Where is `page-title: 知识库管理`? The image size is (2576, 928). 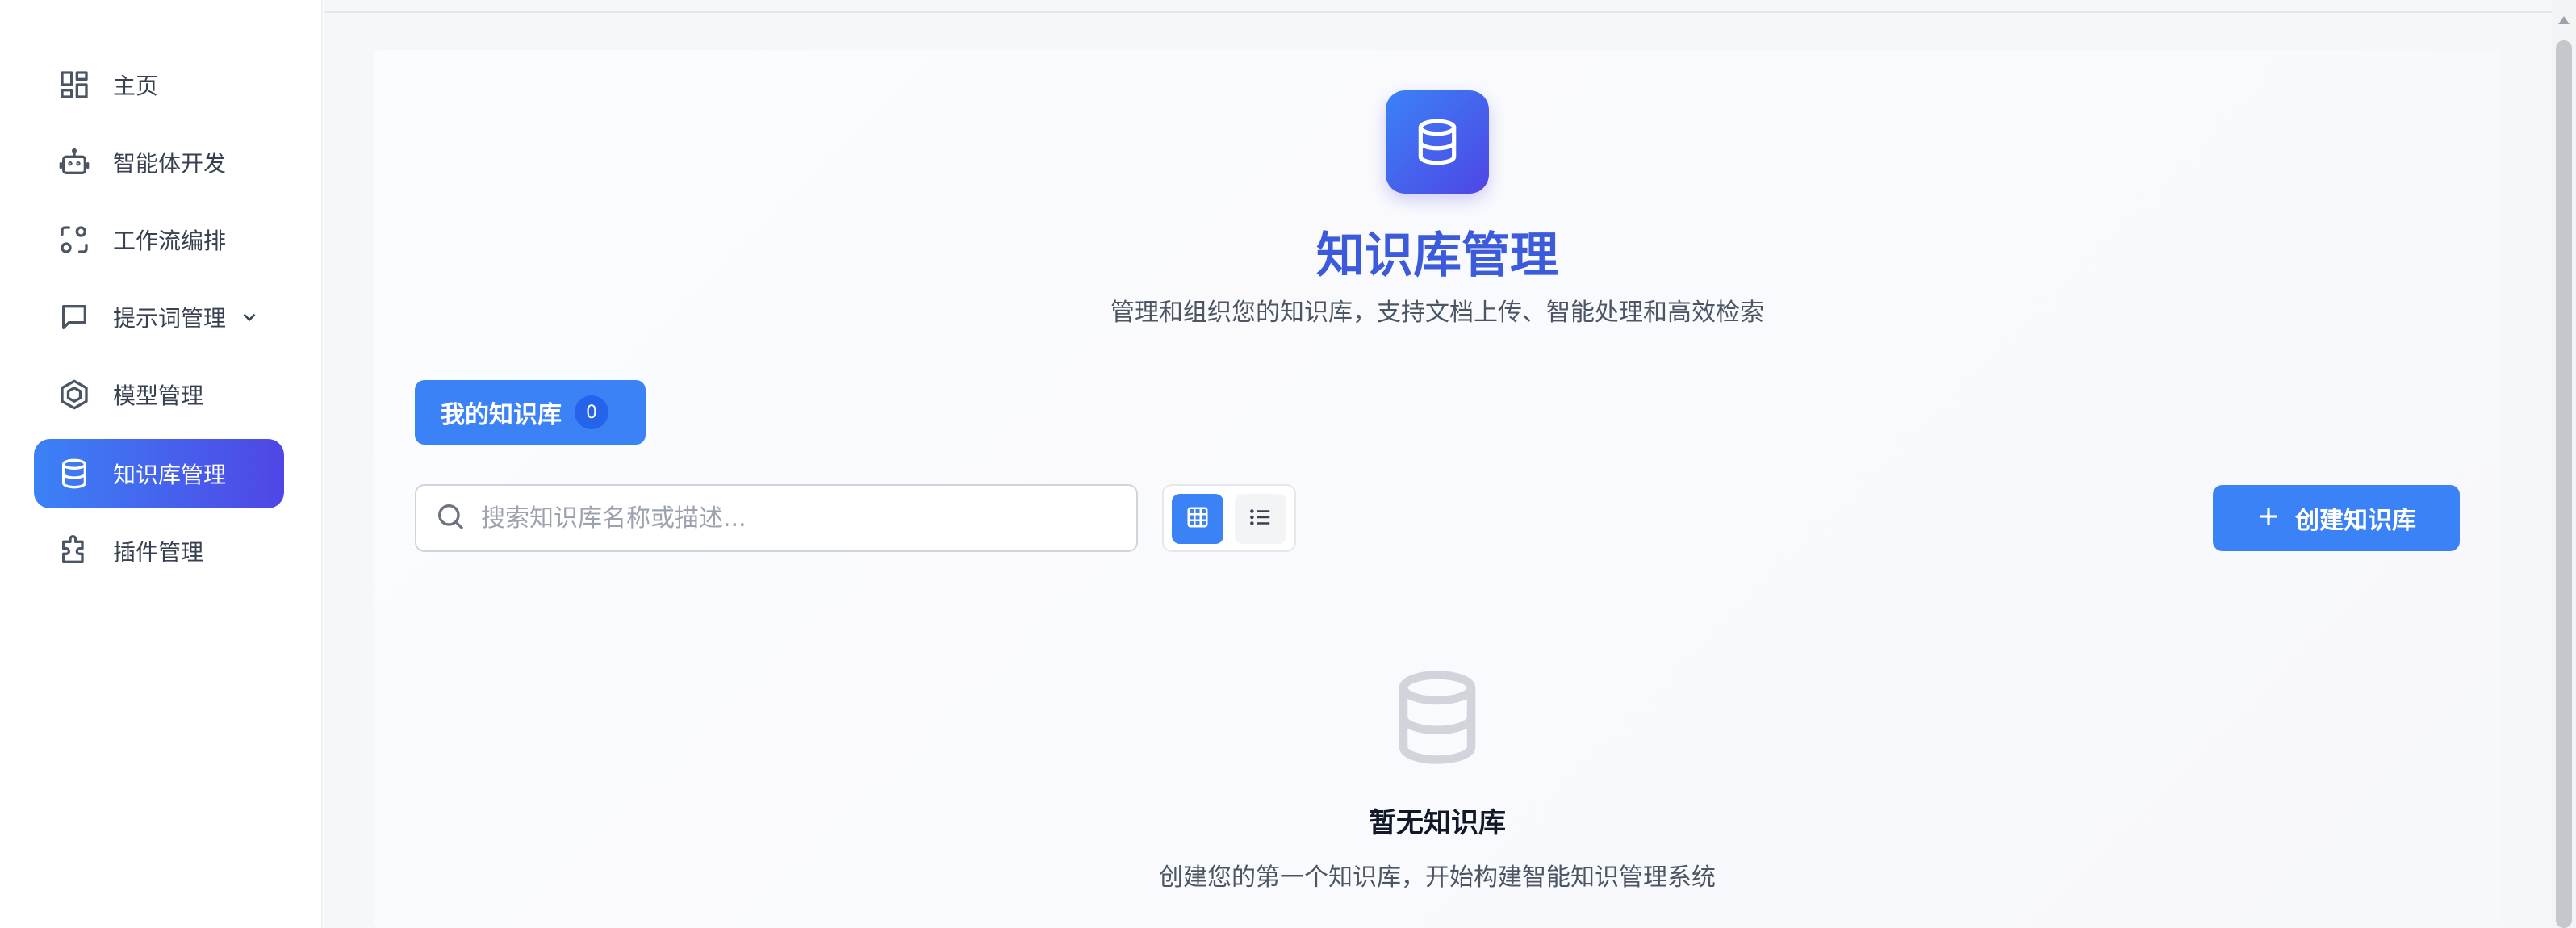
page-title: 知识库管理 is located at coordinates (1437, 256).